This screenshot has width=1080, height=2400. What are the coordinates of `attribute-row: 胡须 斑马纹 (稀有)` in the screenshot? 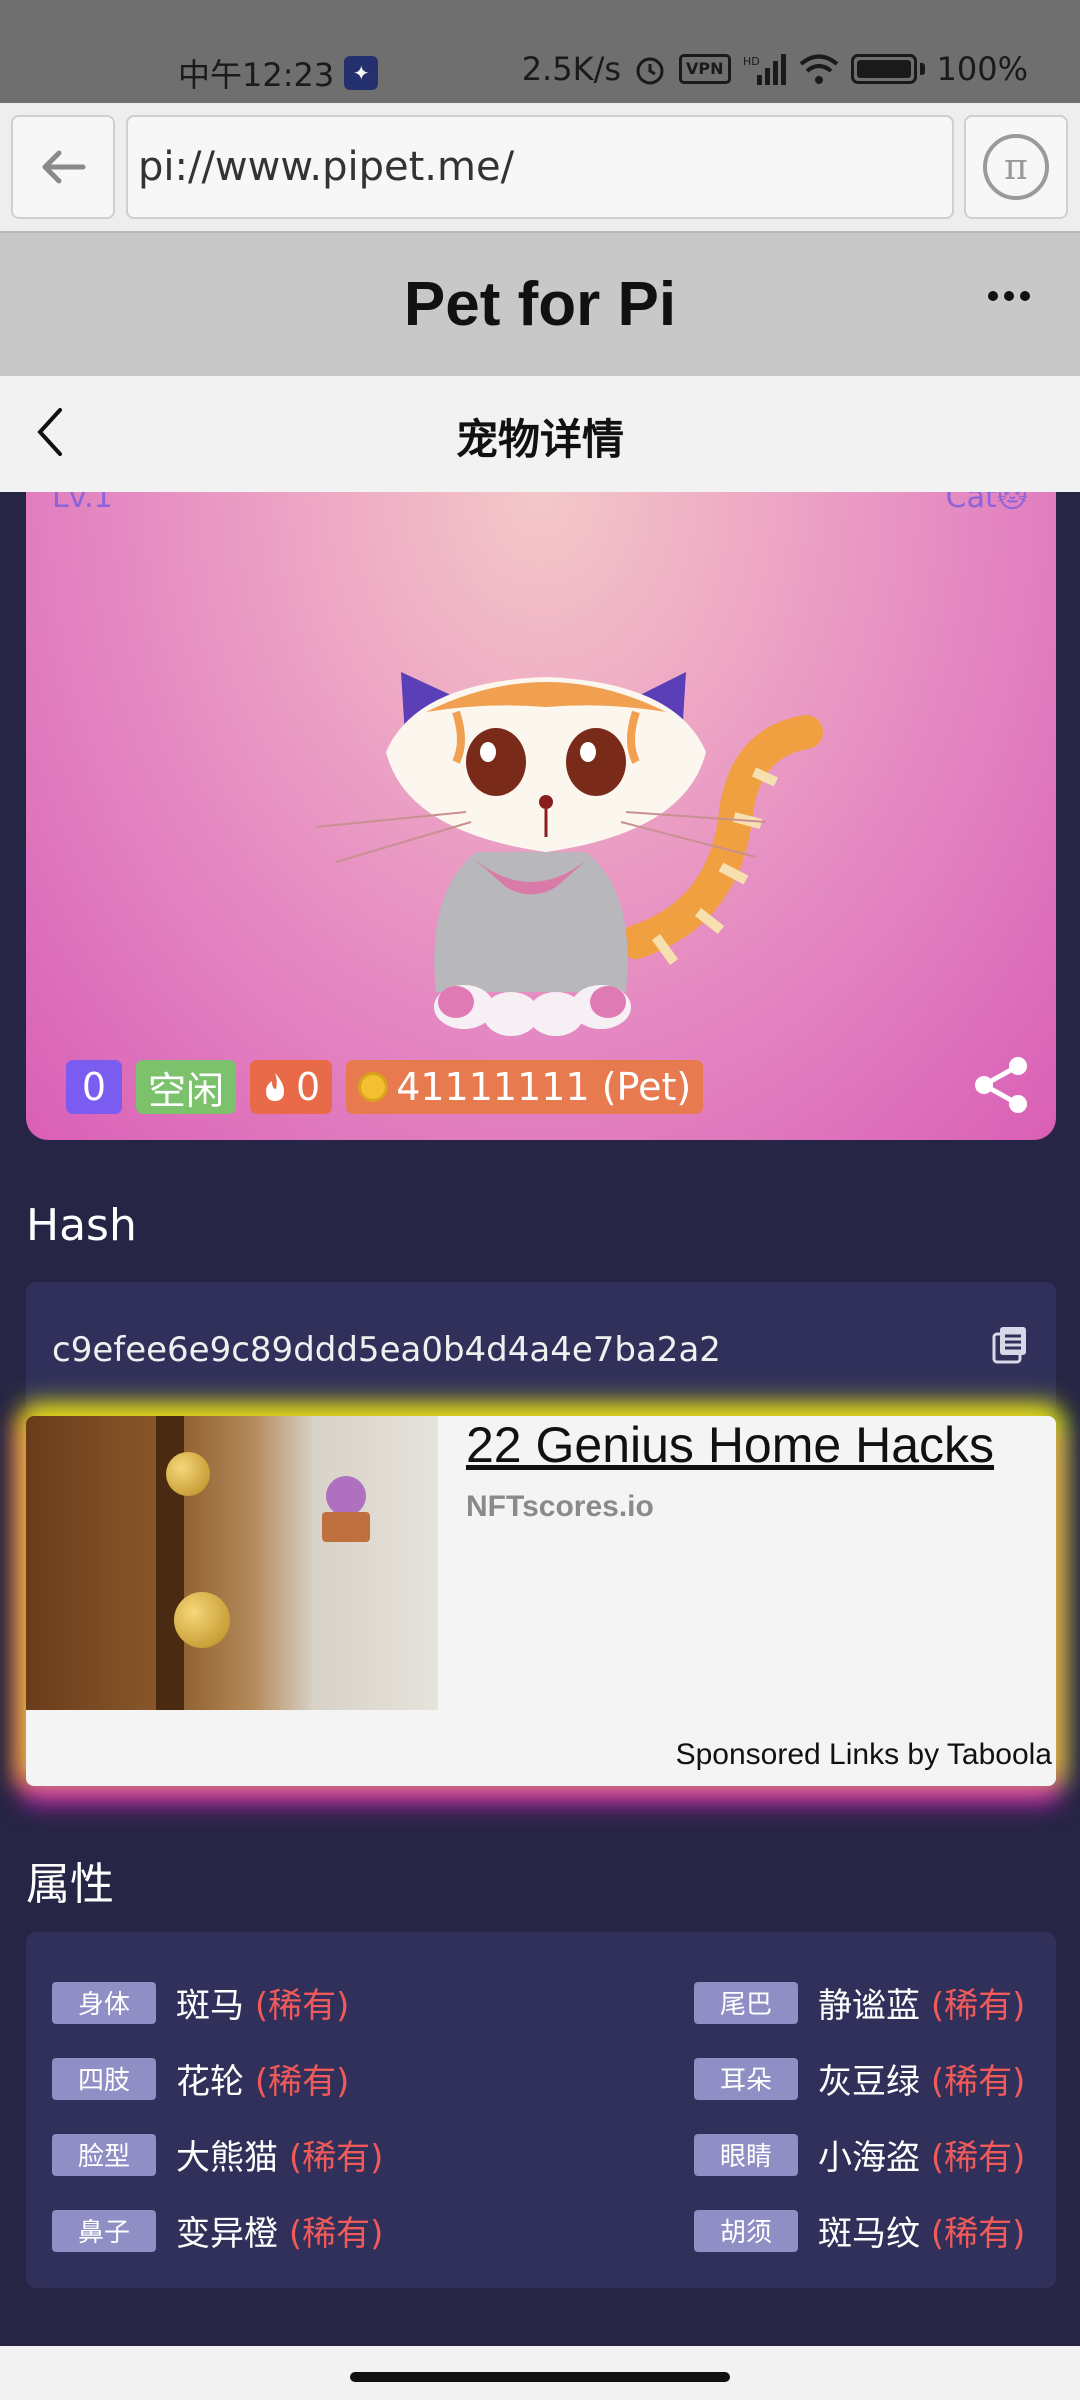 It's located at (859, 2230).